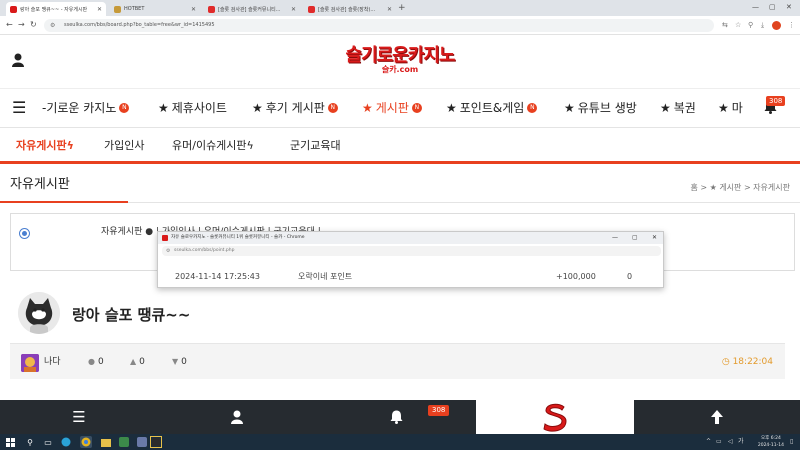 The height and width of the screenshot is (450, 800). I want to click on windows-start-icon, so click(10, 442).